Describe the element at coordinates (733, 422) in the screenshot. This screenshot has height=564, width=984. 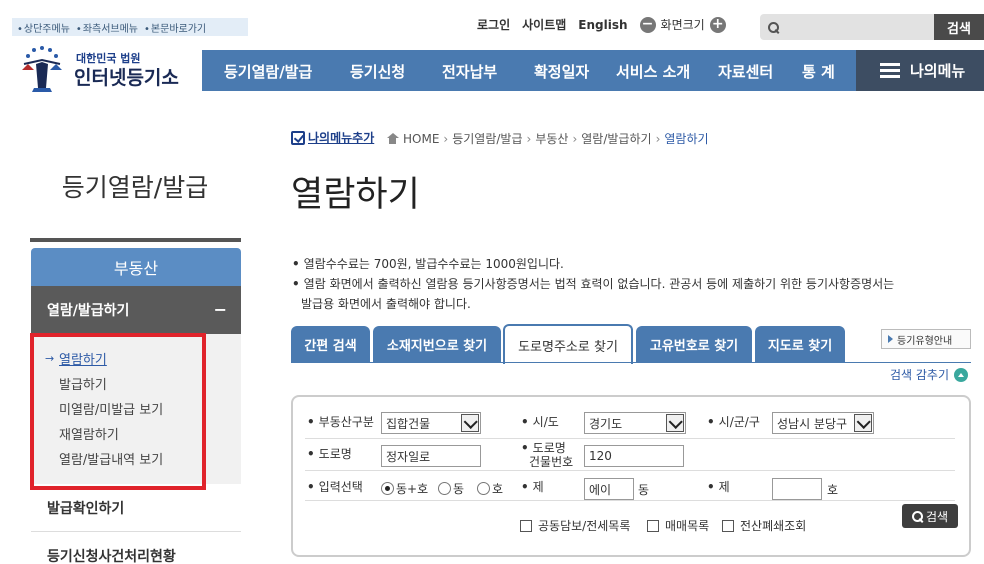
I see `sigungu-label: • 시/군/구` at that location.